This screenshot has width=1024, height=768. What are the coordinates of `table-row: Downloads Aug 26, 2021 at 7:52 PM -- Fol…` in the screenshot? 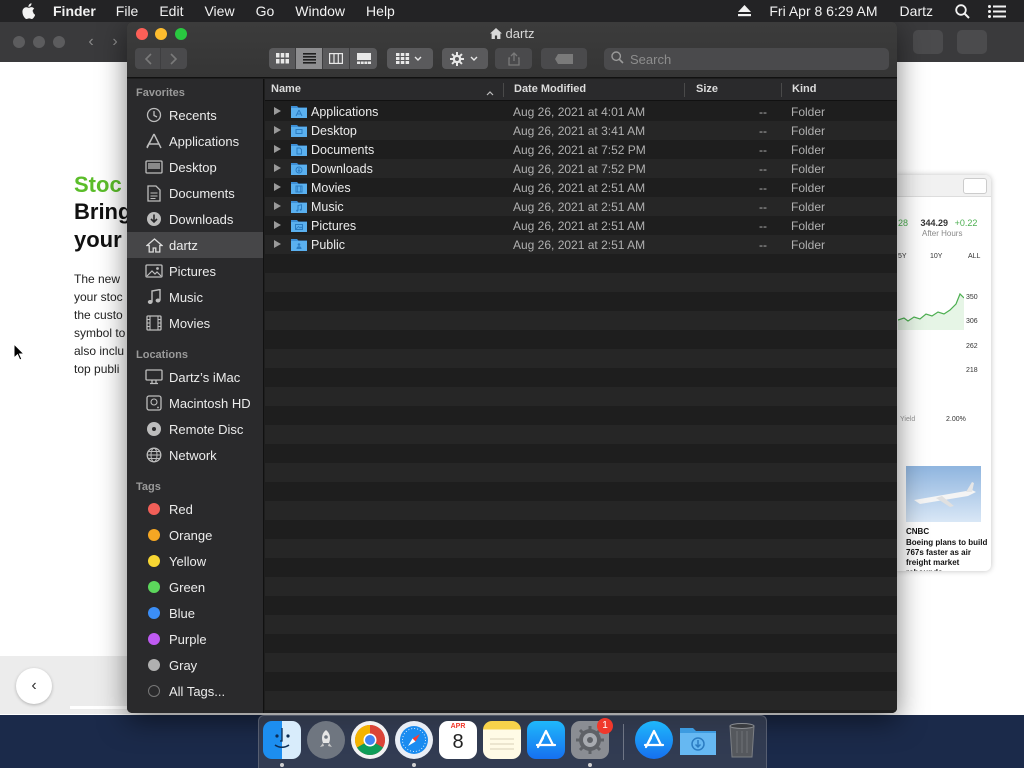 It's located at (581, 168).